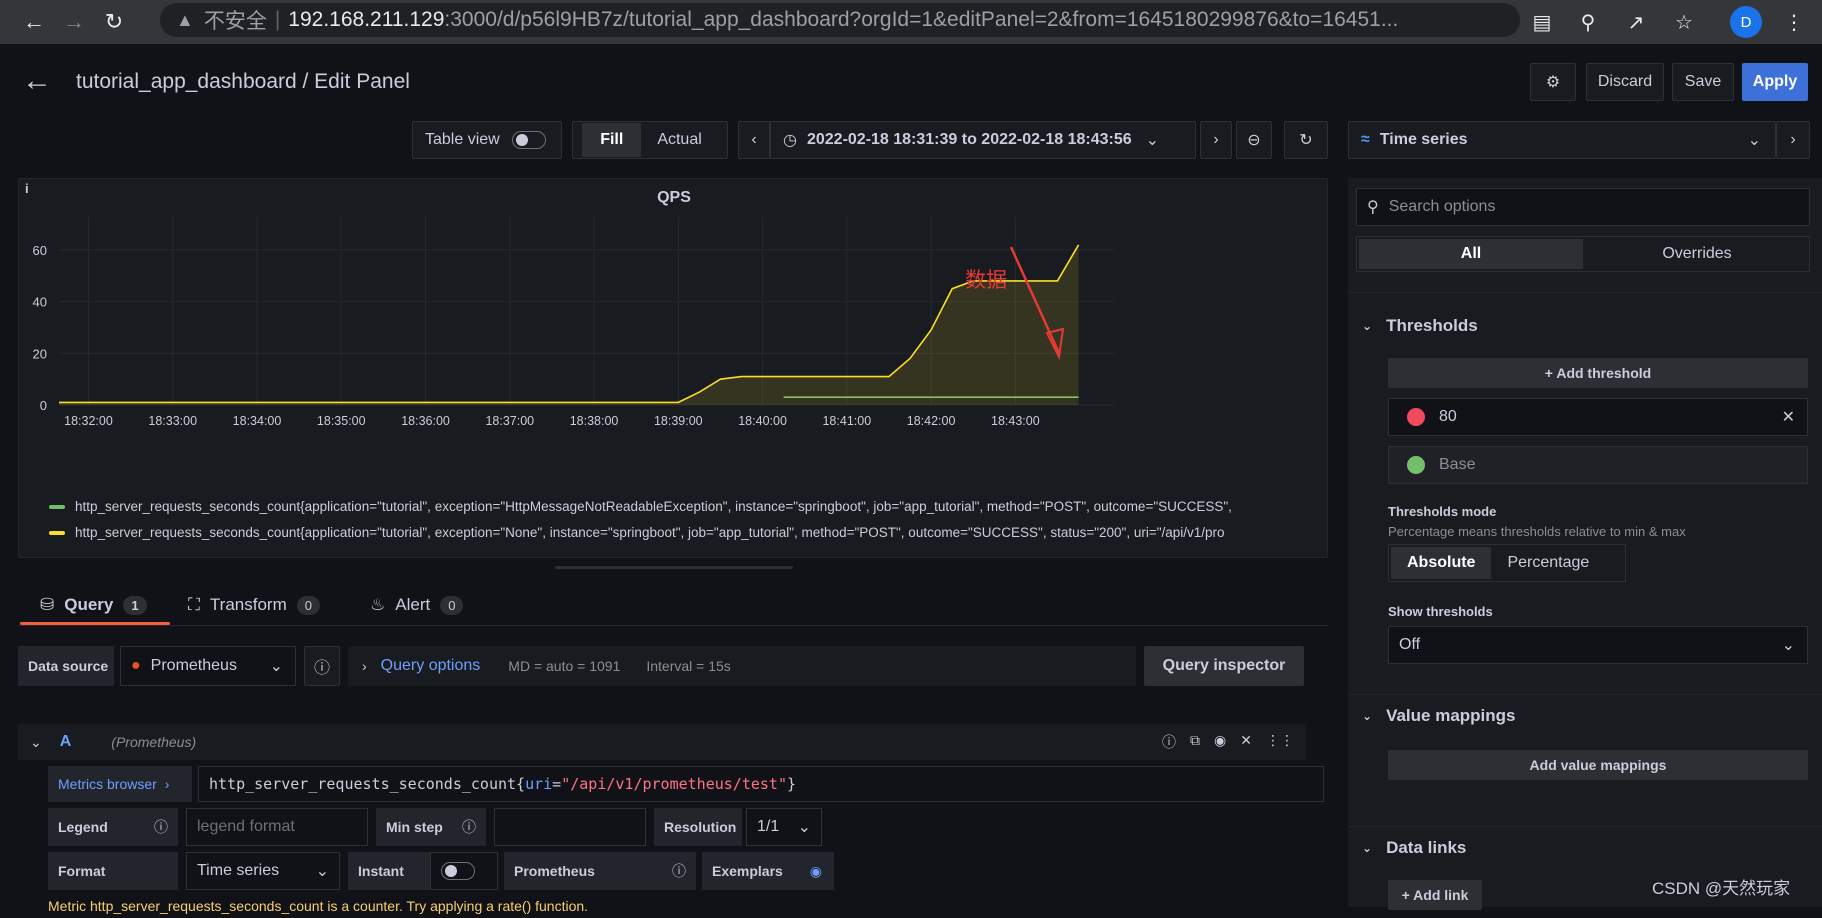 This screenshot has height=918, width=1822. I want to click on reload-icon: ↻, so click(114, 22).